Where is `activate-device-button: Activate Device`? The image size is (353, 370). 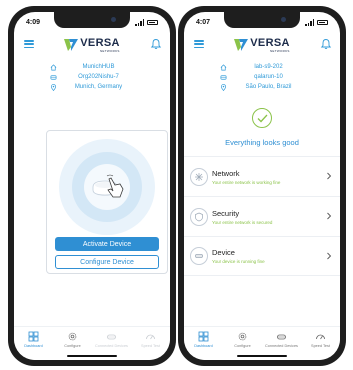 activate-device-button: Activate Device is located at coordinates (107, 244).